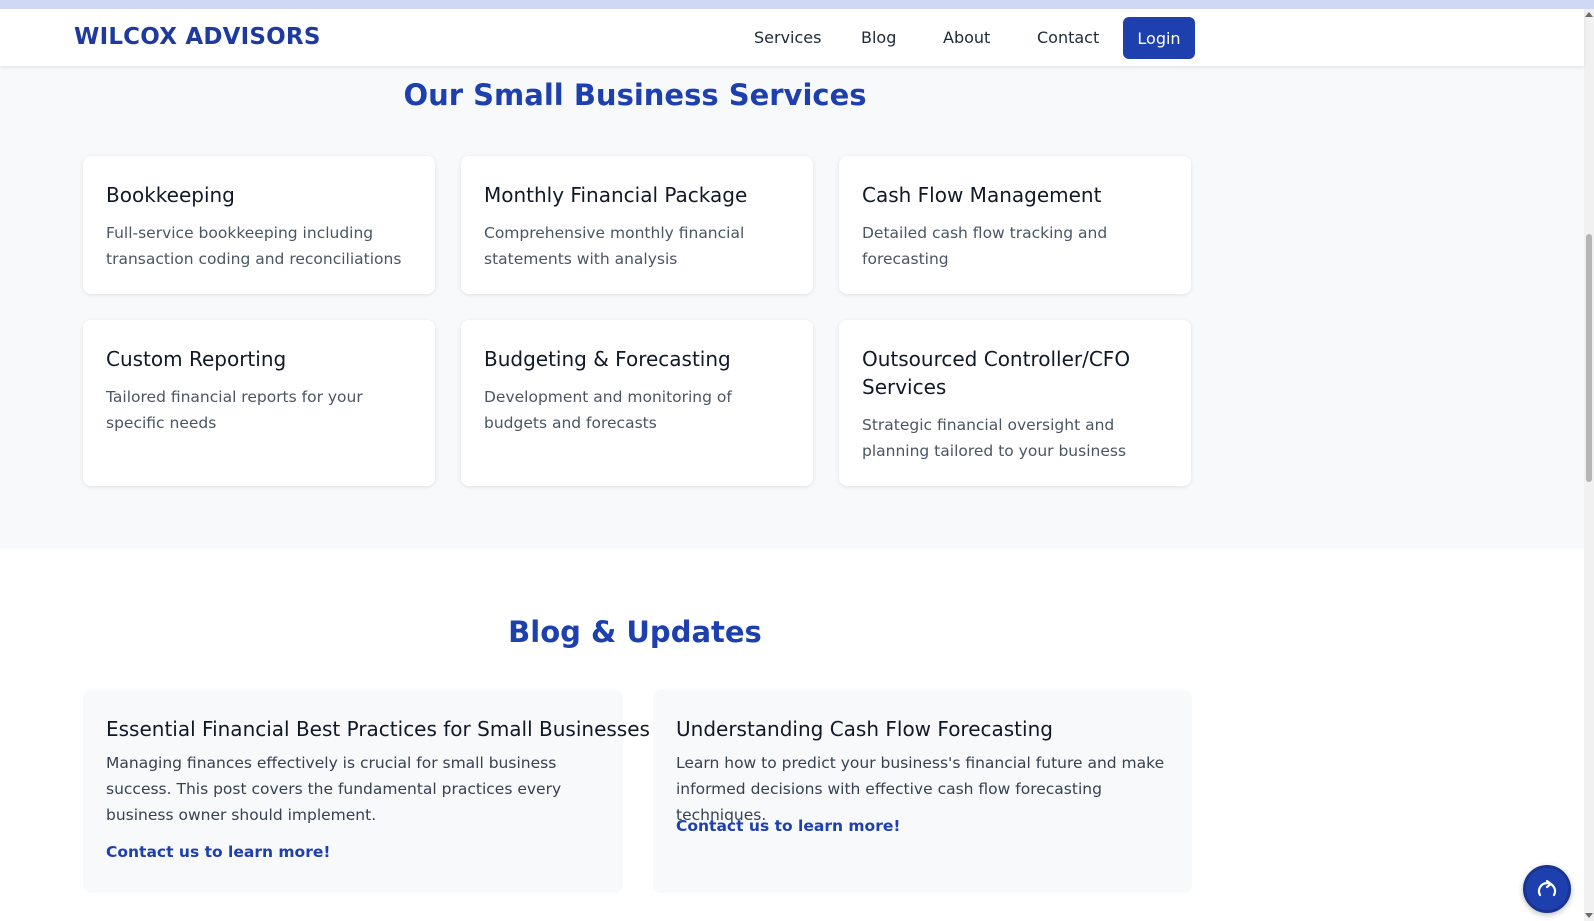  I want to click on brand-logo: WILCOX ADVISORS, so click(197, 37).